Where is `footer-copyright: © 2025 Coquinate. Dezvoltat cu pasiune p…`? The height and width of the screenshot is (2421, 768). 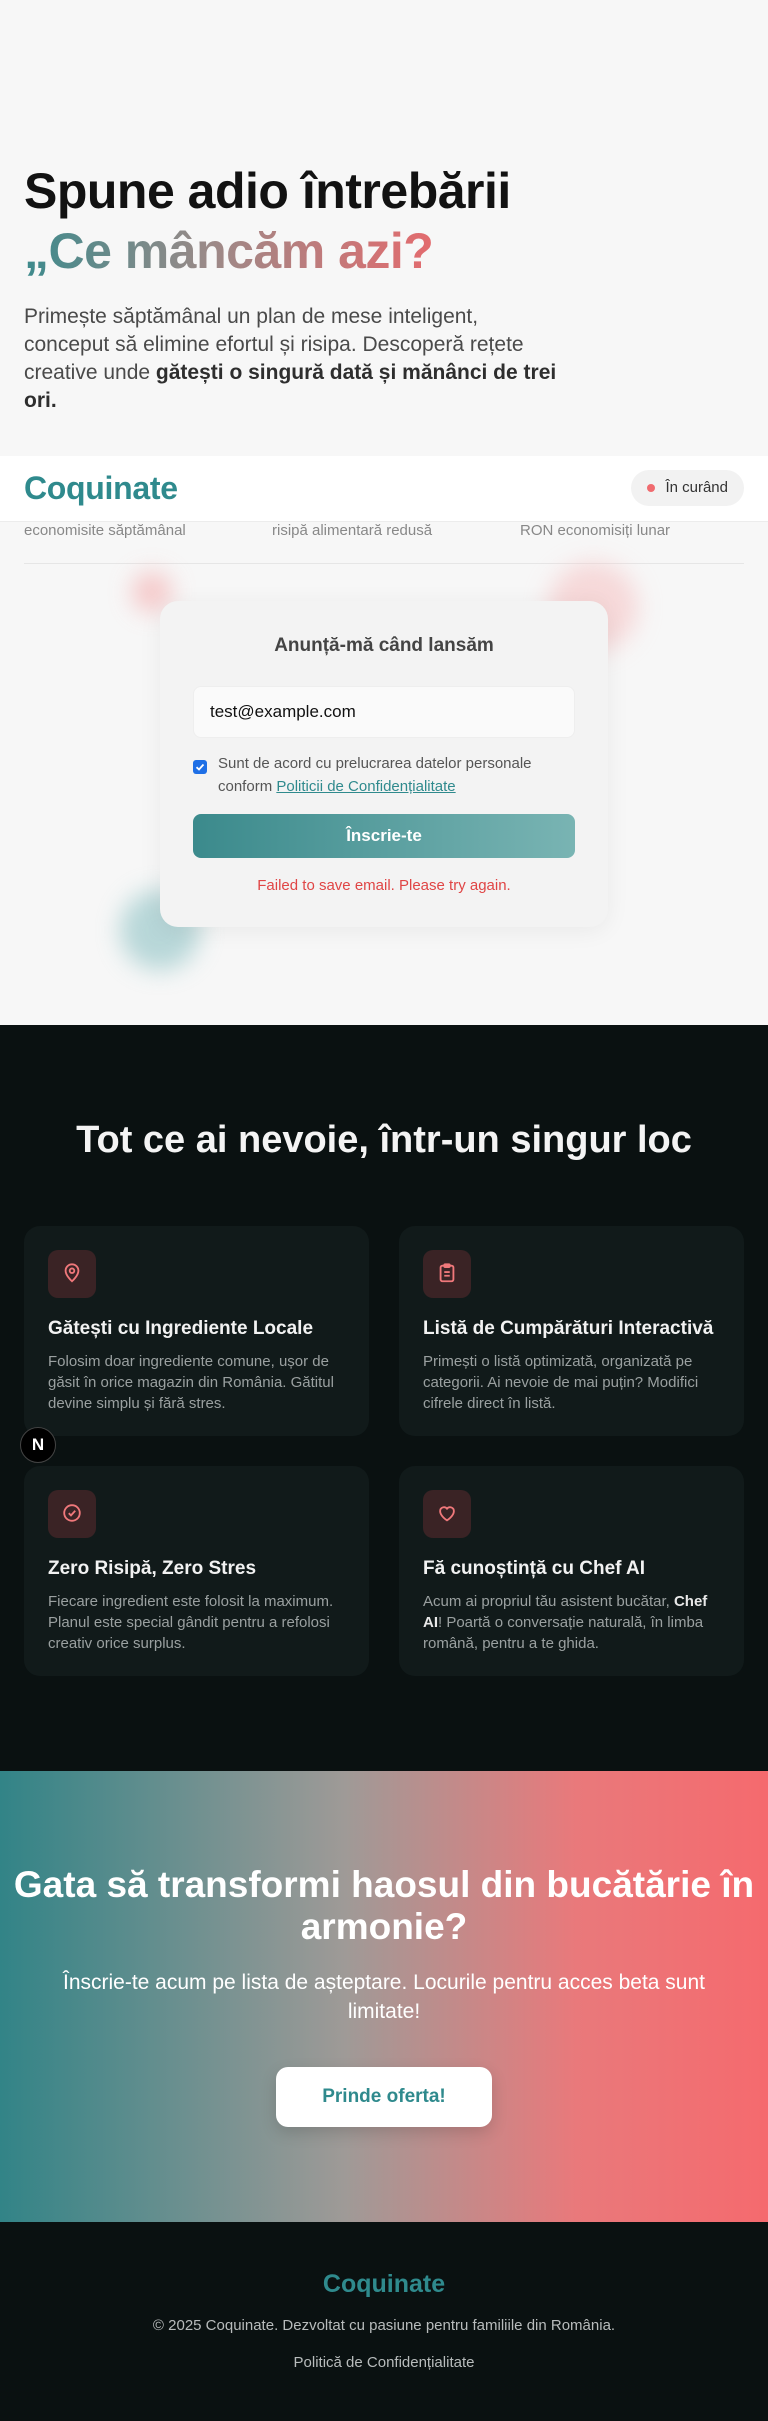 footer-copyright: © 2025 Coquinate. Dezvoltat cu pasiune p… is located at coordinates (384, 2325).